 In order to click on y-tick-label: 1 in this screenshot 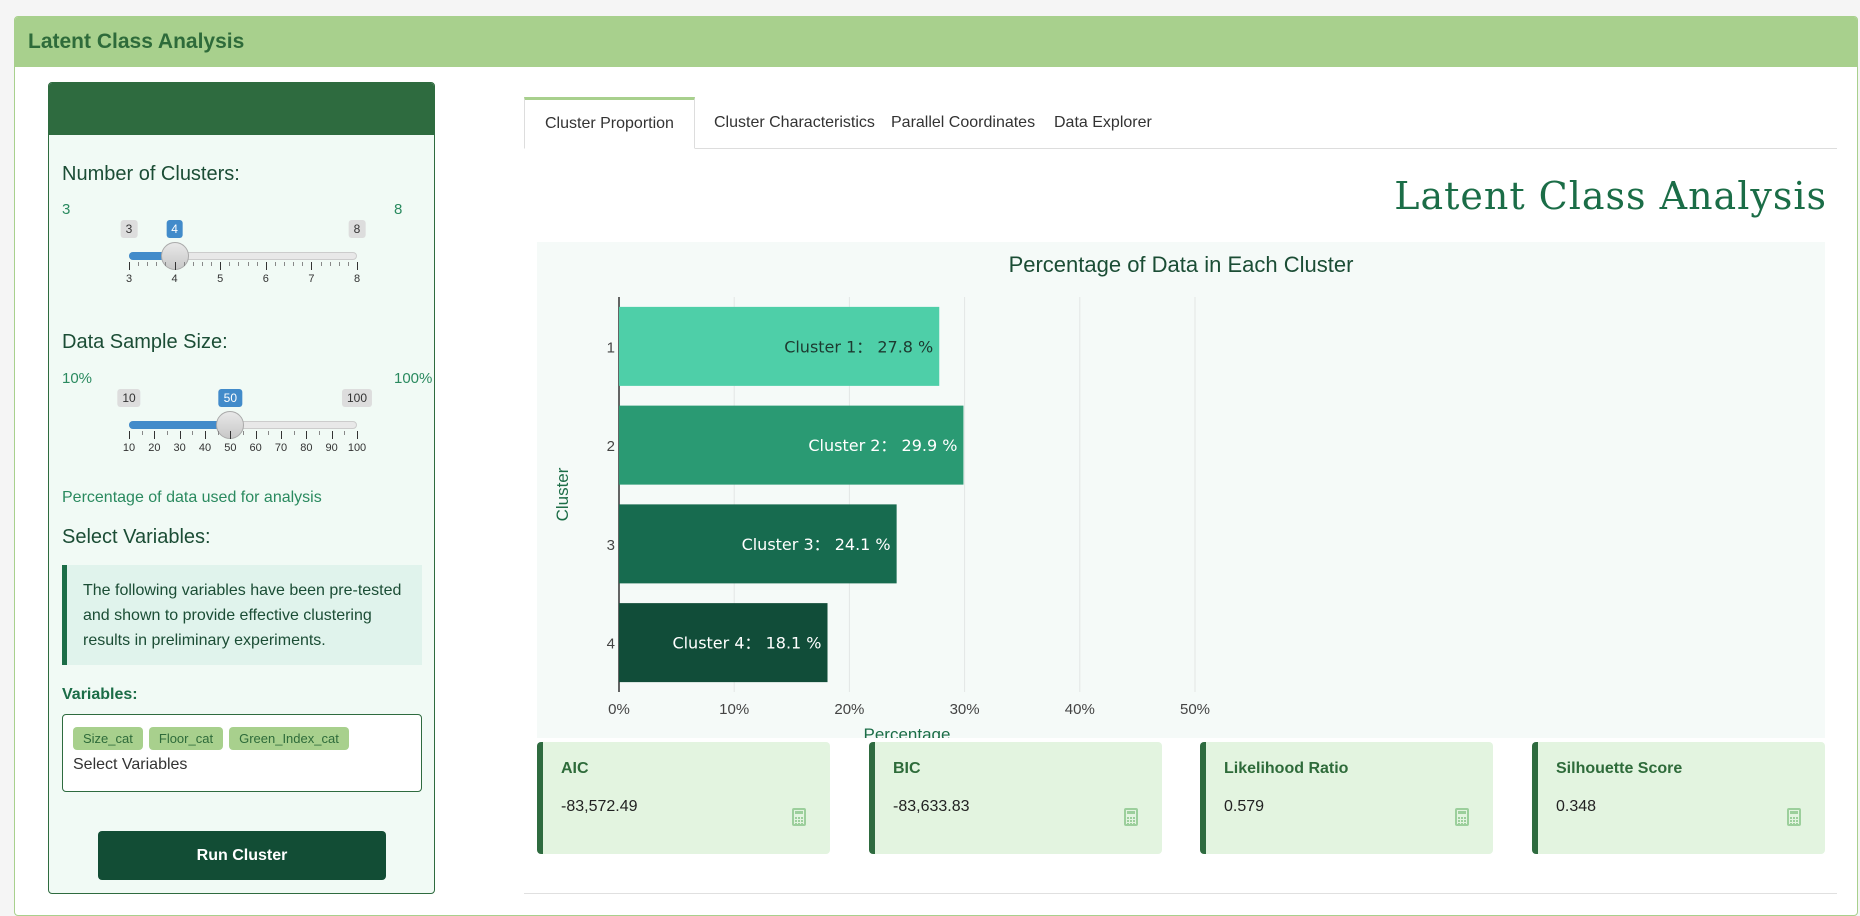, I will do `click(611, 347)`.